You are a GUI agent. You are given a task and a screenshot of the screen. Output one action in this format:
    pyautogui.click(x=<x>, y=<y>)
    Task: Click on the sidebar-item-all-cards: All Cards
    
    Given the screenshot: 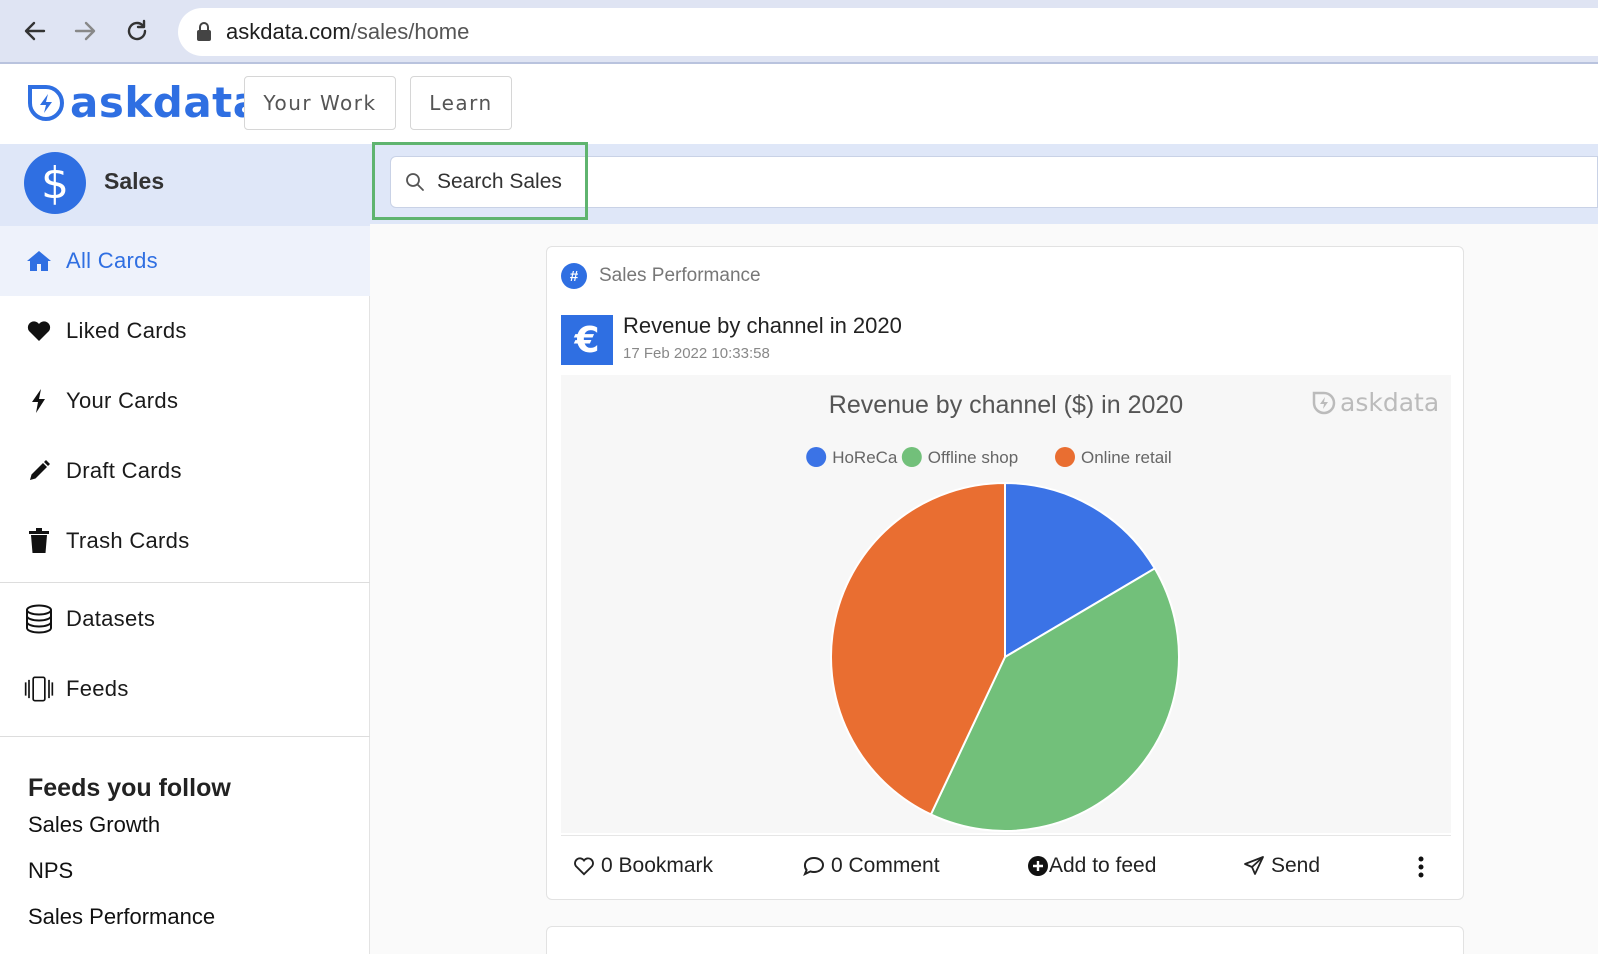 What is the action you would take?
    pyautogui.click(x=185, y=261)
    